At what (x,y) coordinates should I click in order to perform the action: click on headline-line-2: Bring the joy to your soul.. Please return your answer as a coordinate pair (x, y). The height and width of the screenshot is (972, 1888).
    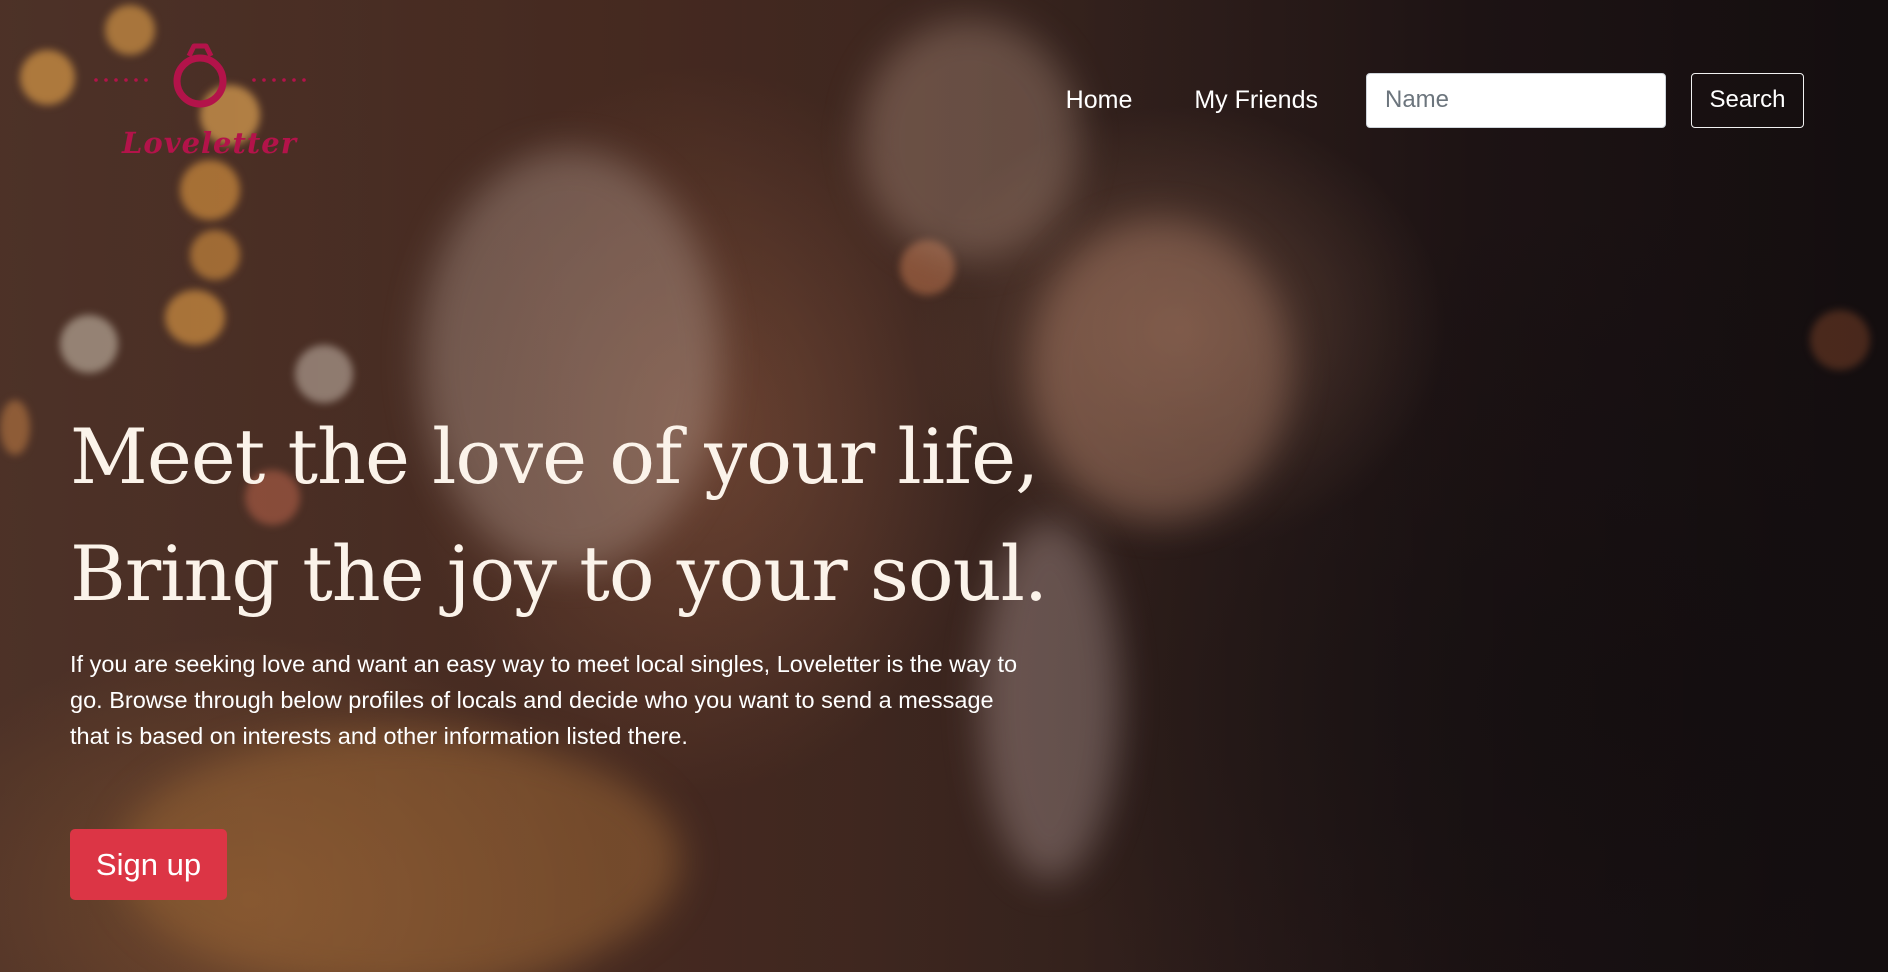
    Looking at the image, I should click on (559, 573).